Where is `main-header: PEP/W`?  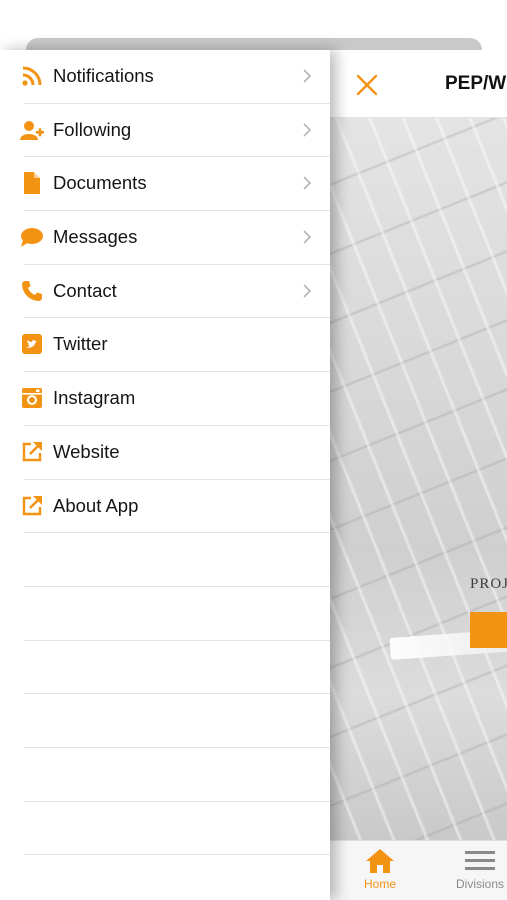
main-header: PEP/W is located at coordinates (418, 84).